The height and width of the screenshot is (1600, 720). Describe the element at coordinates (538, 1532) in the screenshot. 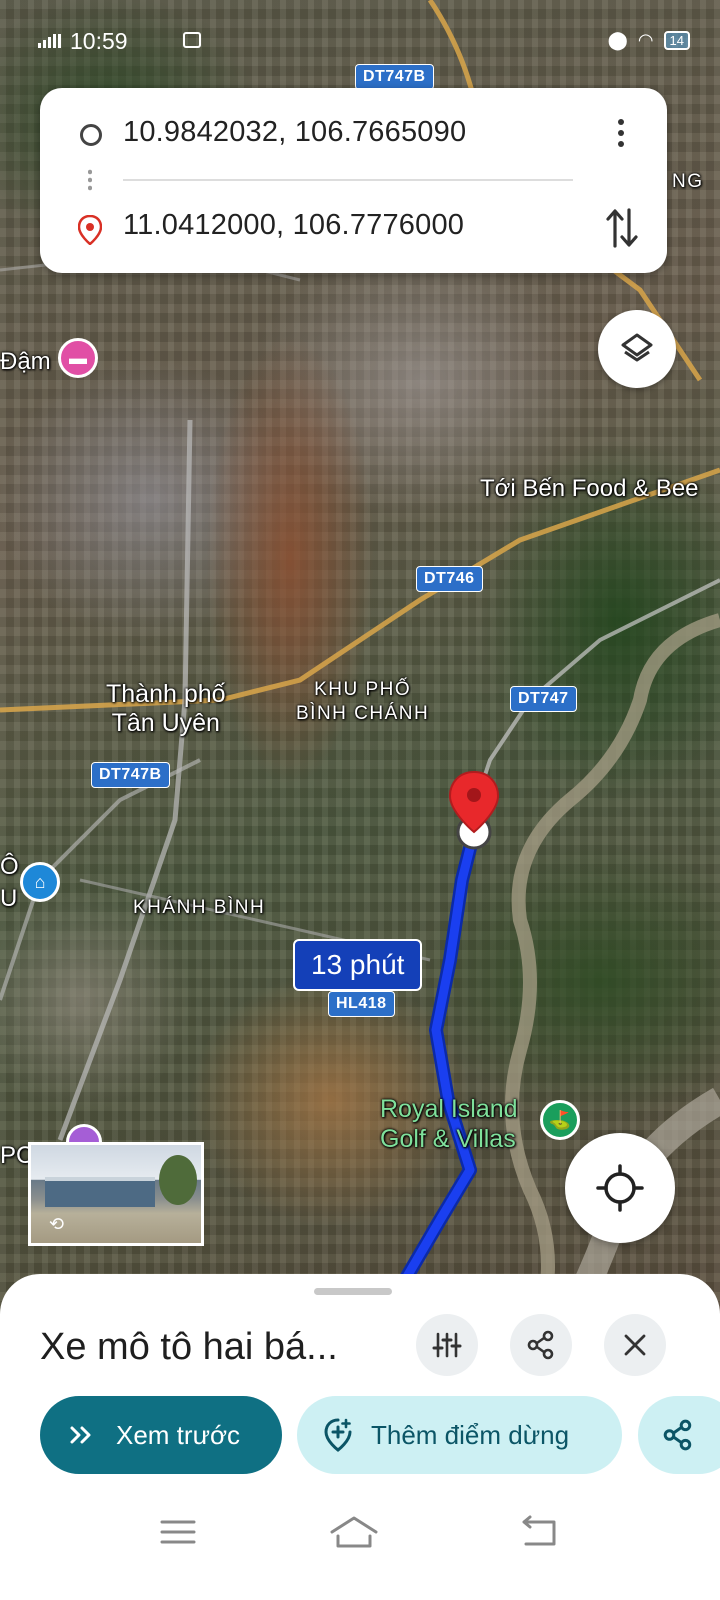

I see `back-icon` at that location.